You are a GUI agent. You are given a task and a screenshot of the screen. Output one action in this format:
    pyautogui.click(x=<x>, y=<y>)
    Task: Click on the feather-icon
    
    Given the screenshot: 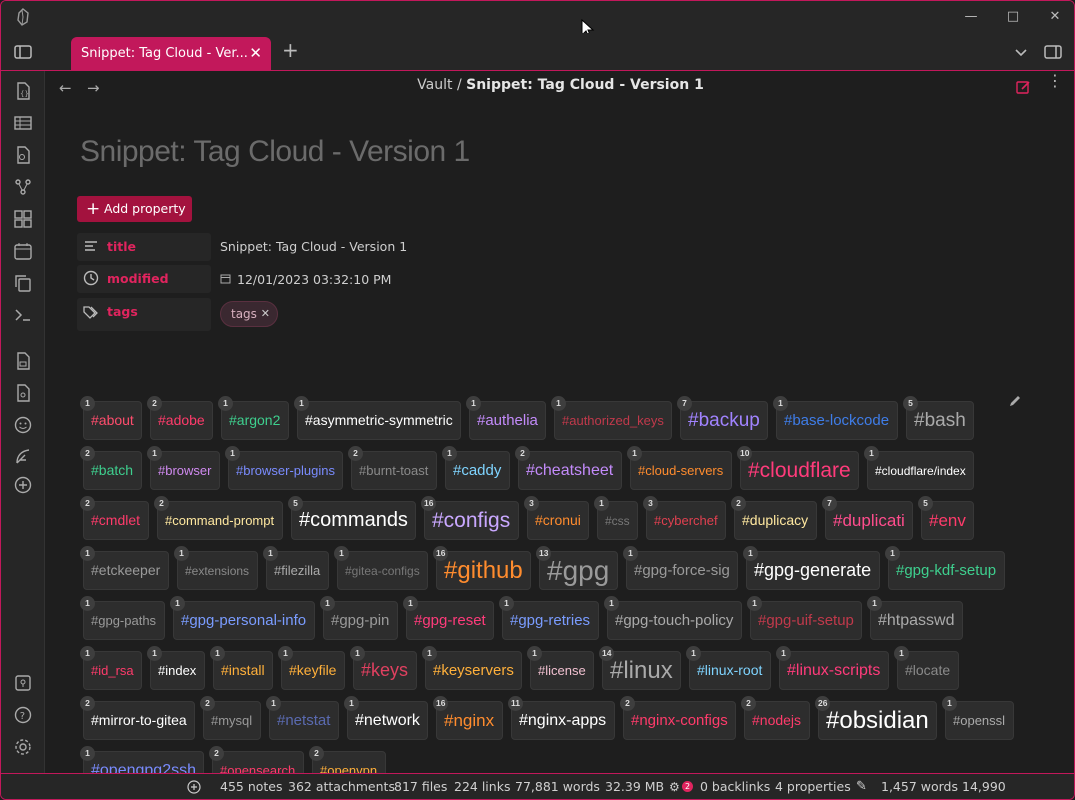 What is the action you would take?
    pyautogui.click(x=23, y=457)
    